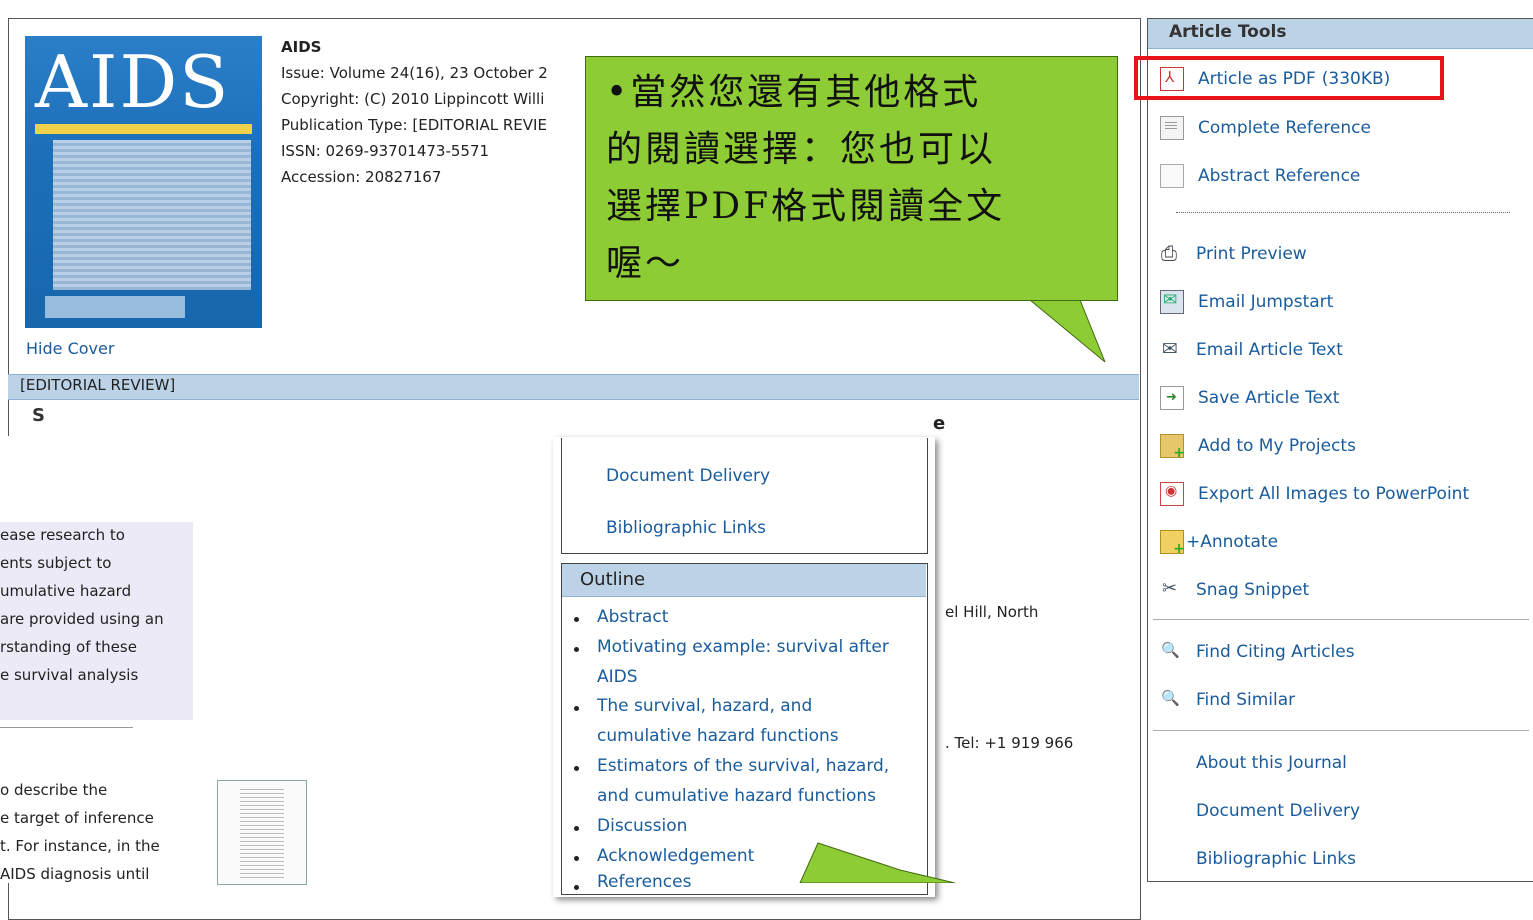 This screenshot has width=1533, height=920. I want to click on about-journal-label: About this Journal, so click(1271, 763).